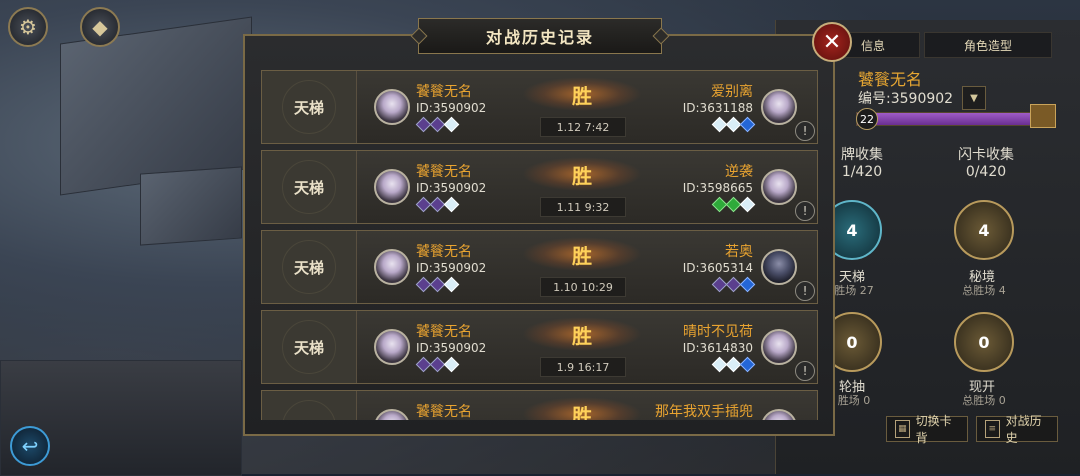  I want to click on level-bar-fill, so click(945, 119).